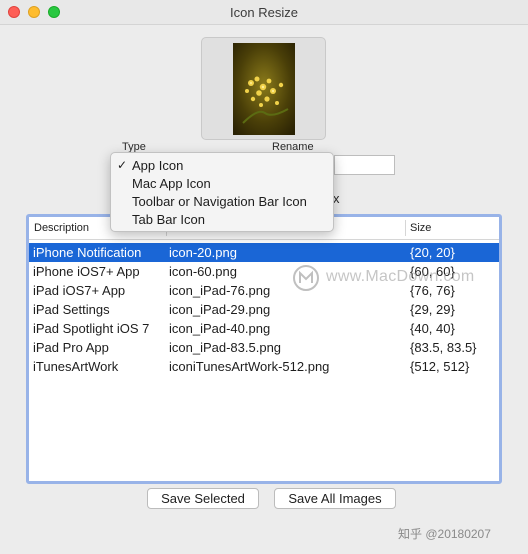 The height and width of the screenshot is (554, 528). What do you see at coordinates (432, 252) in the screenshot?
I see `cell-size: {20, 20}` at bounding box center [432, 252].